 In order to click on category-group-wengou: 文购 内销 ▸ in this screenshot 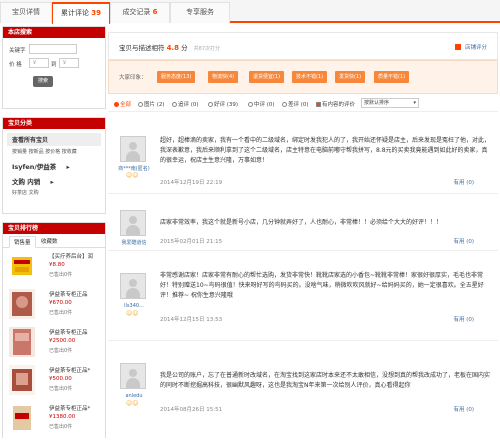, I will do `click(54, 179)`.